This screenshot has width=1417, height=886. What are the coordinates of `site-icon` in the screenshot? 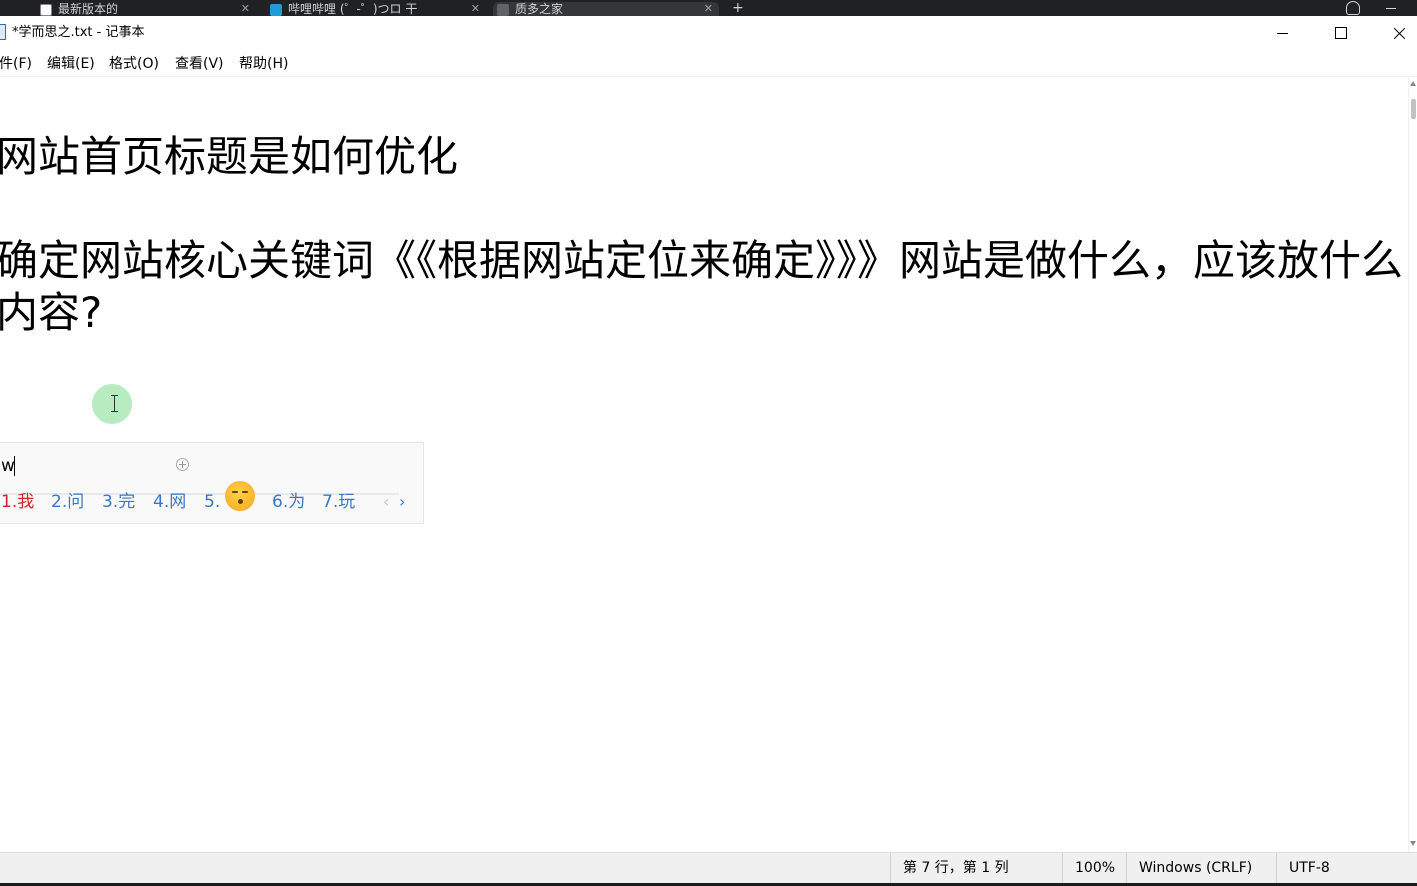 It's located at (503, 10).